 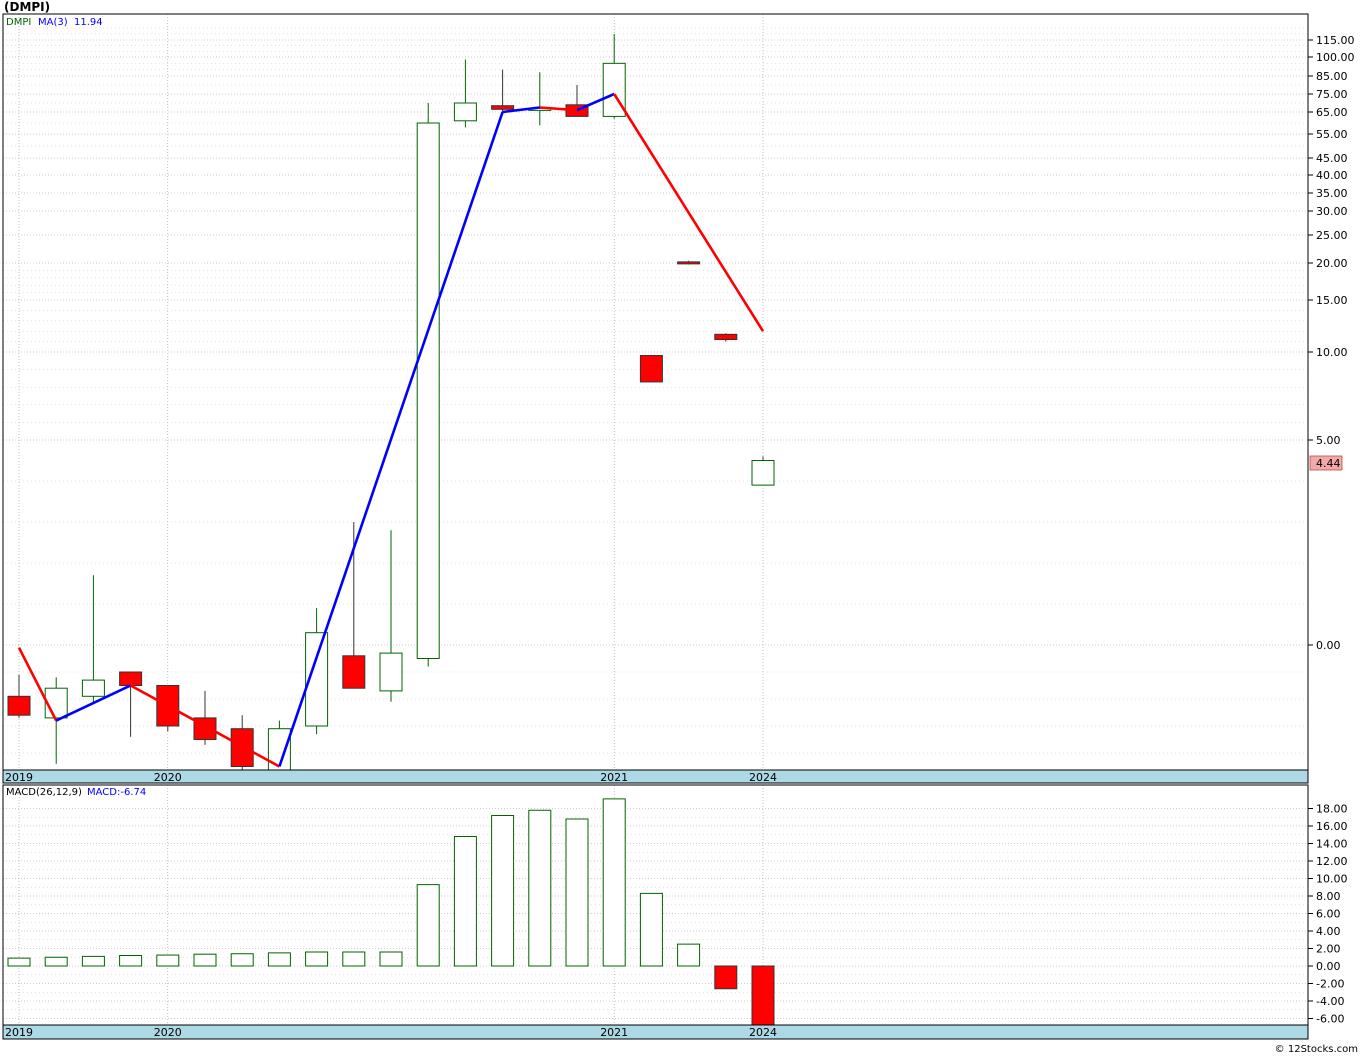 What do you see at coordinates (1332, 76) in the screenshot?
I see `price-y-tick-label: 85.00` at bounding box center [1332, 76].